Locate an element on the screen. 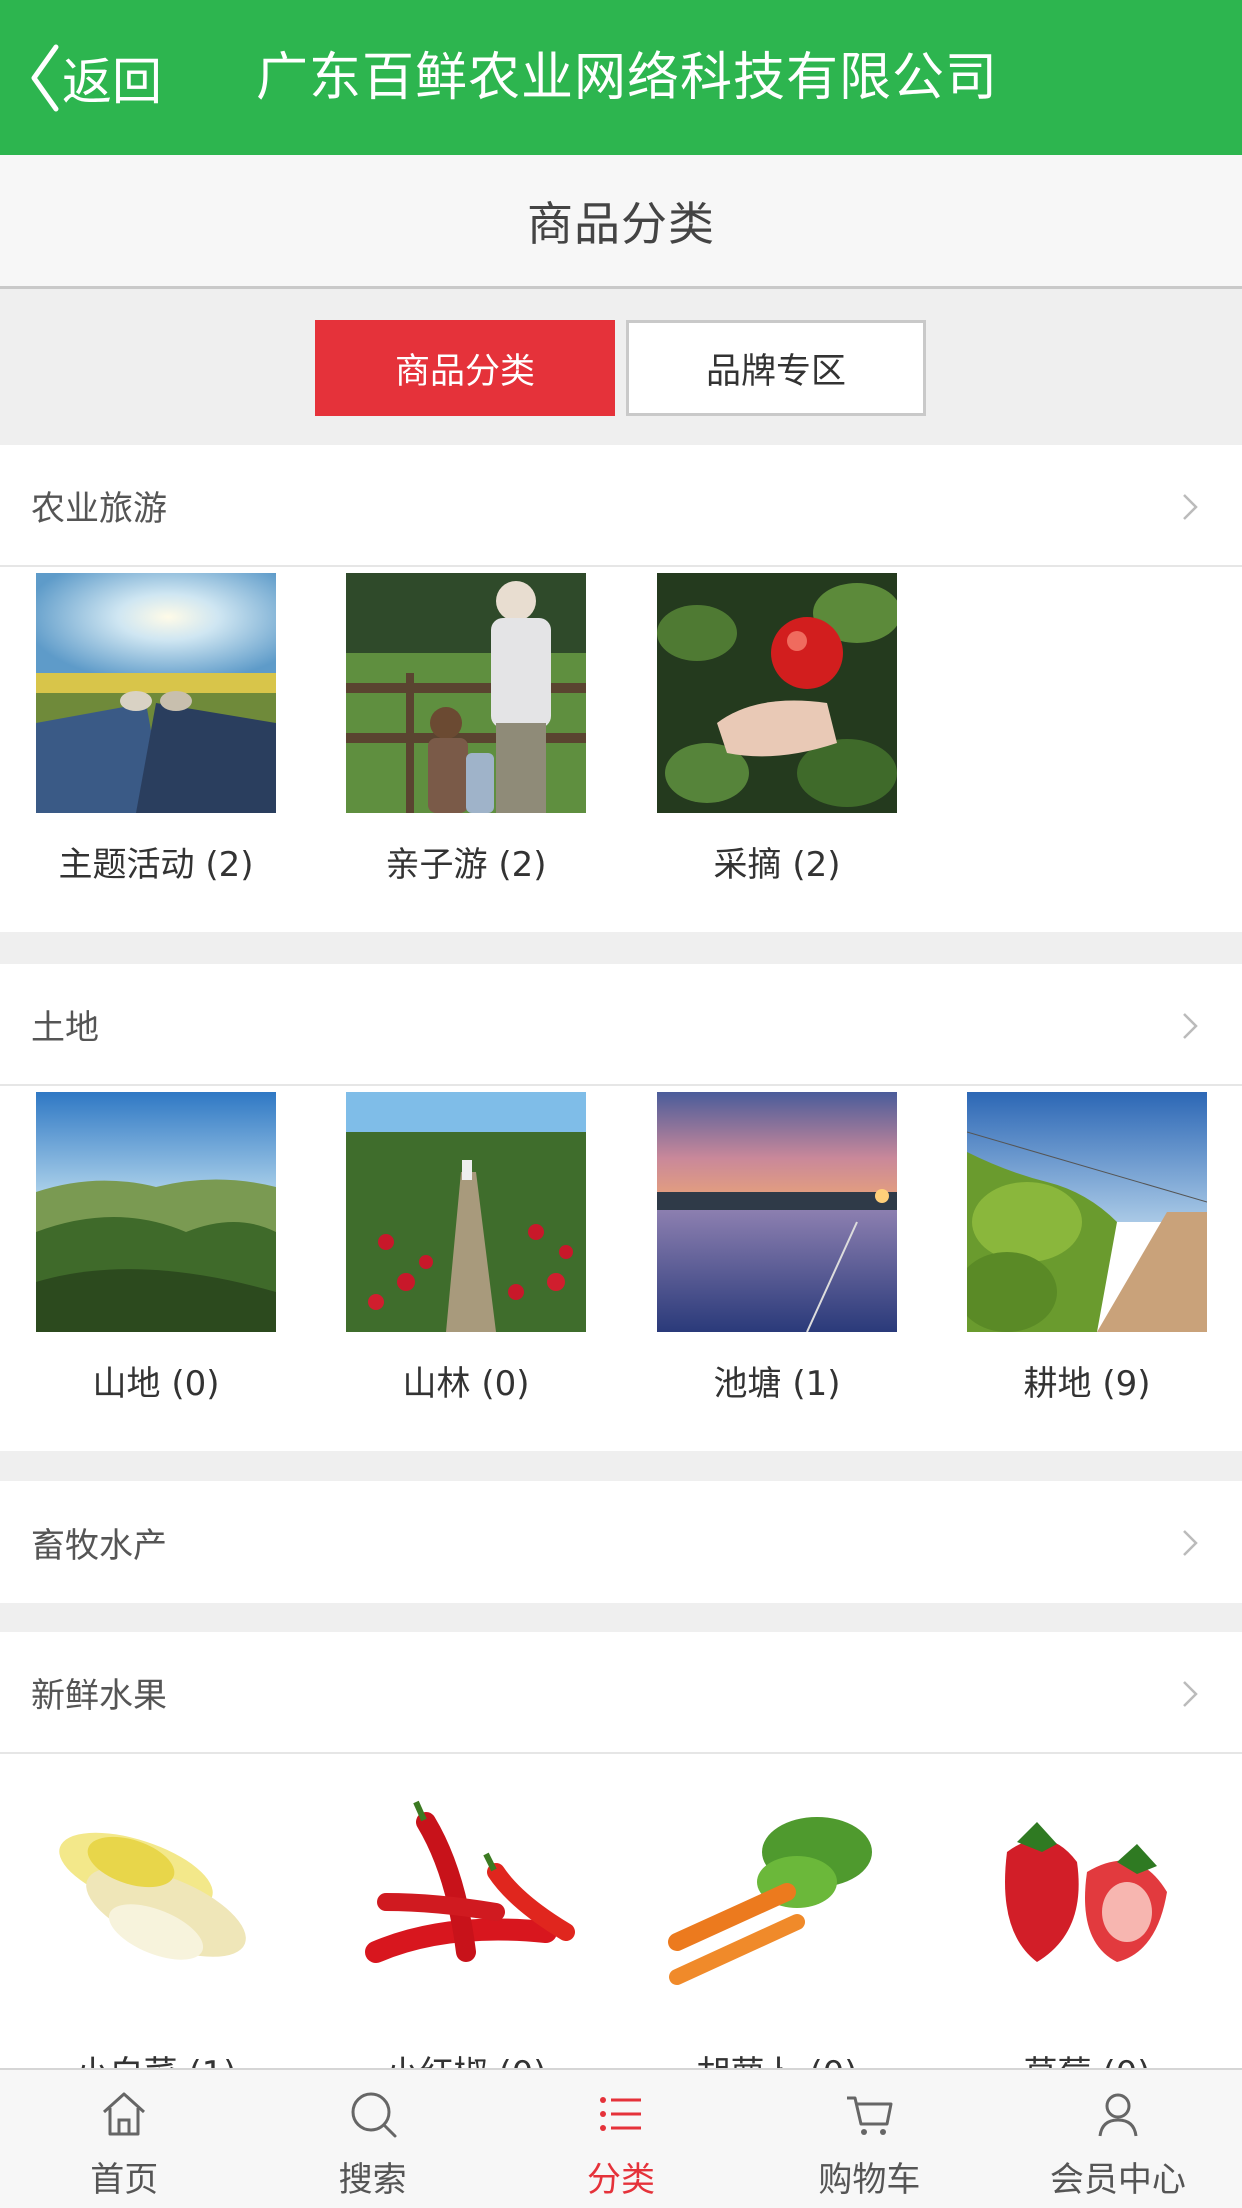  item-label: 采摘 (2) is located at coordinates (777, 865).